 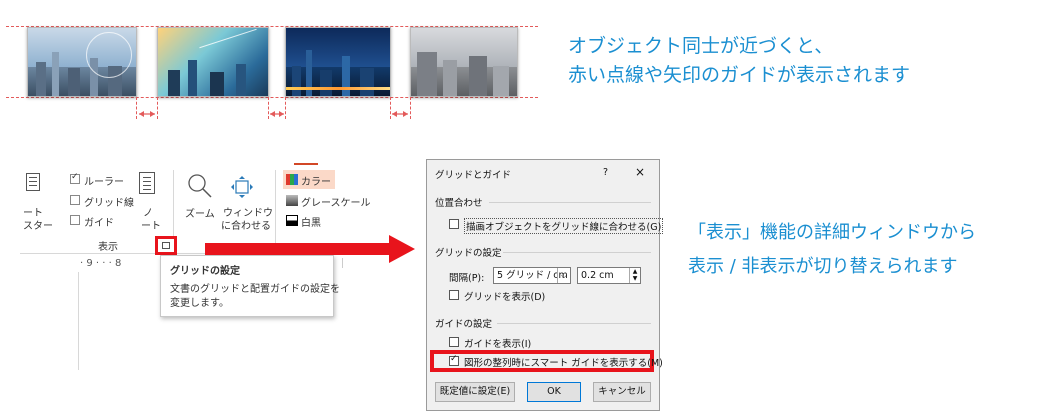 I want to click on gridlines-label: グリッド線, so click(x=109, y=203).